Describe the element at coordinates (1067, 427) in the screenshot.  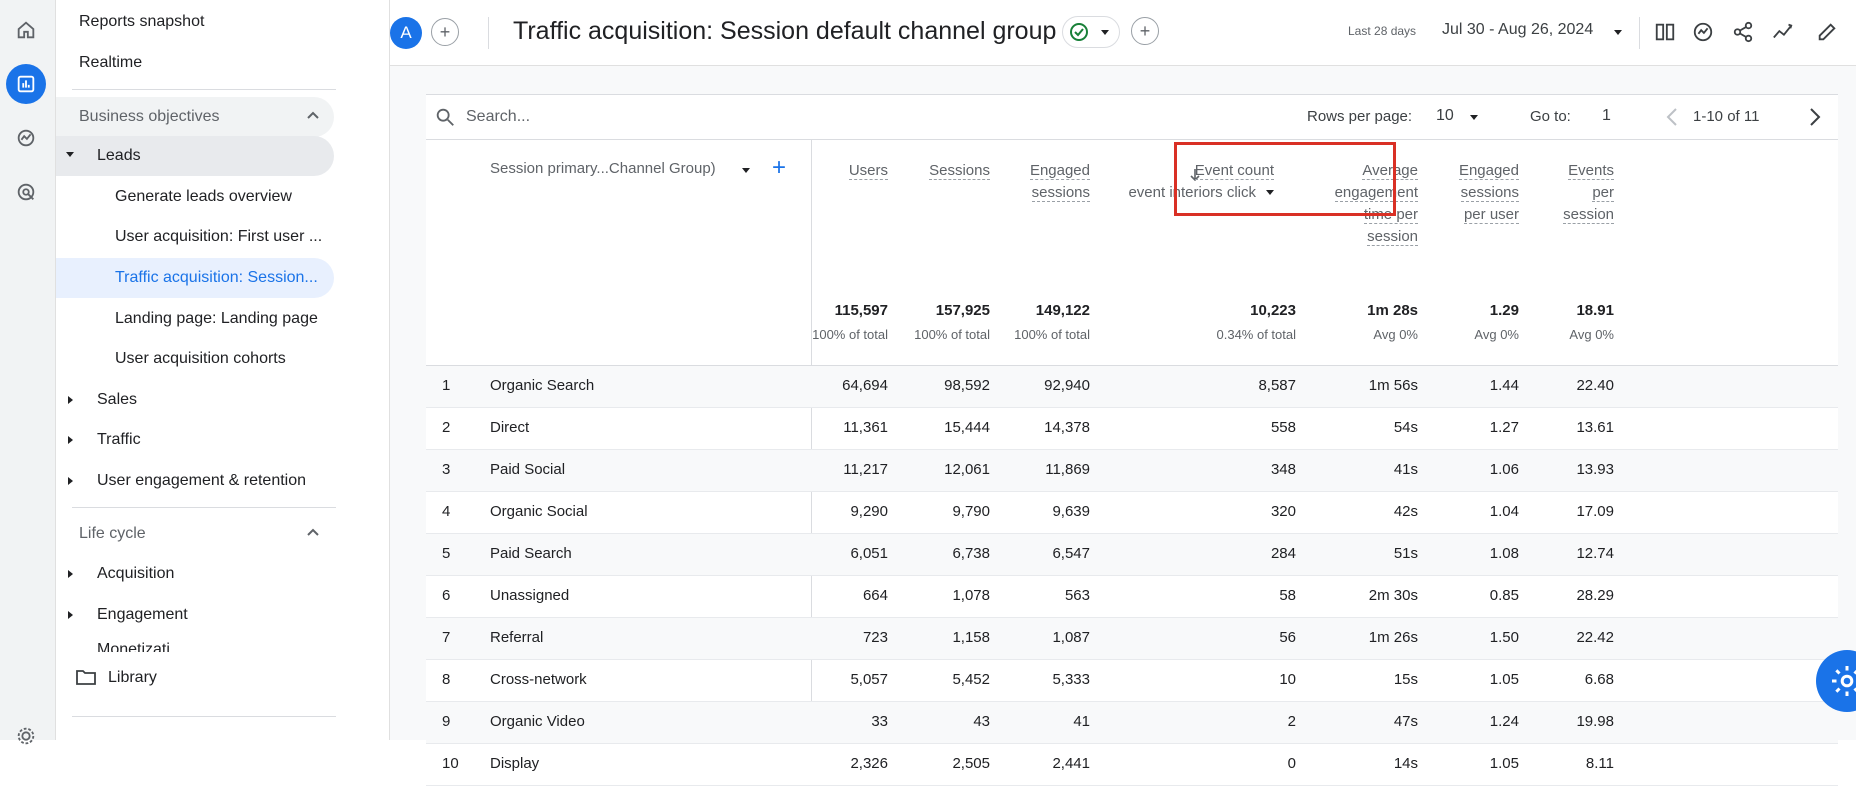
I see `metric-cell: 14,378` at that location.